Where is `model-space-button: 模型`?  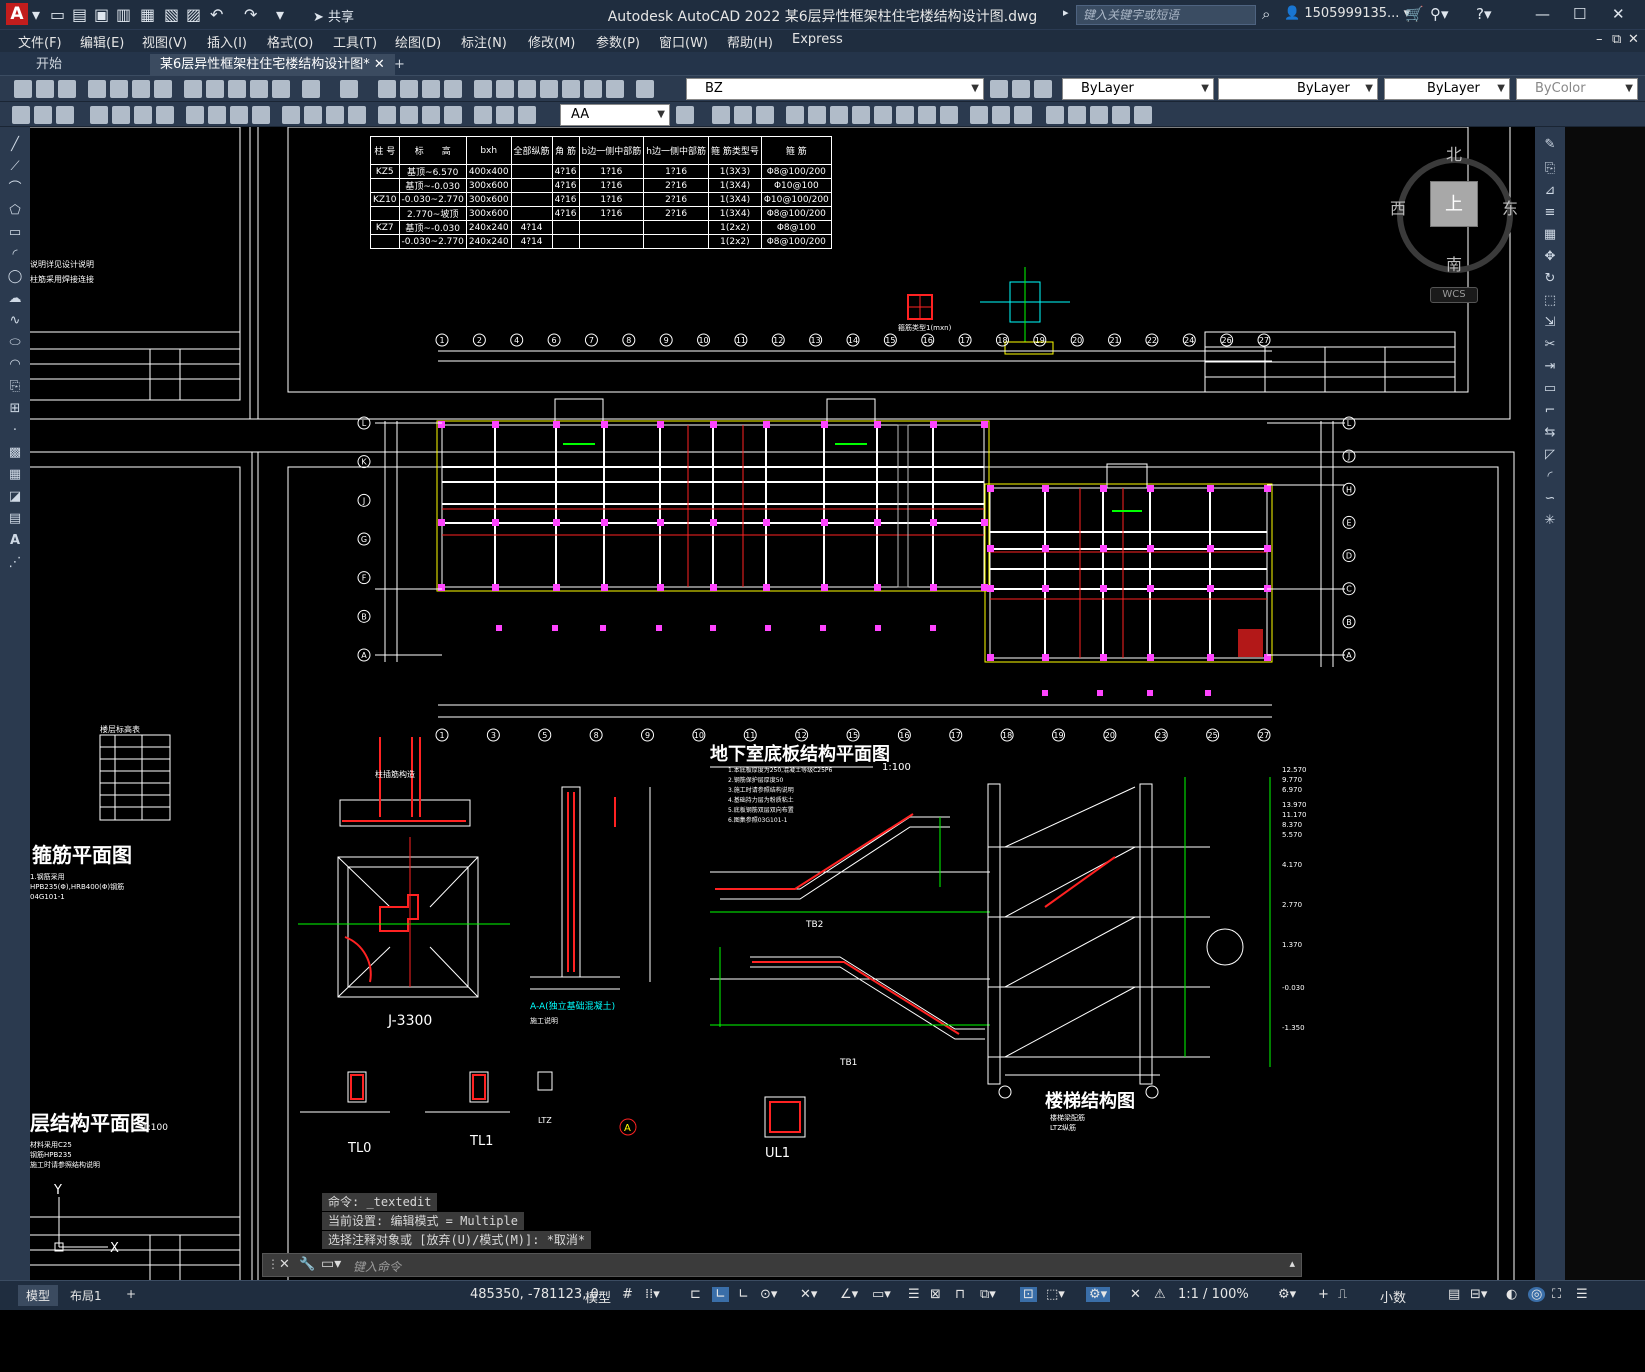 model-space-button: 模型 is located at coordinates (598, 1296).